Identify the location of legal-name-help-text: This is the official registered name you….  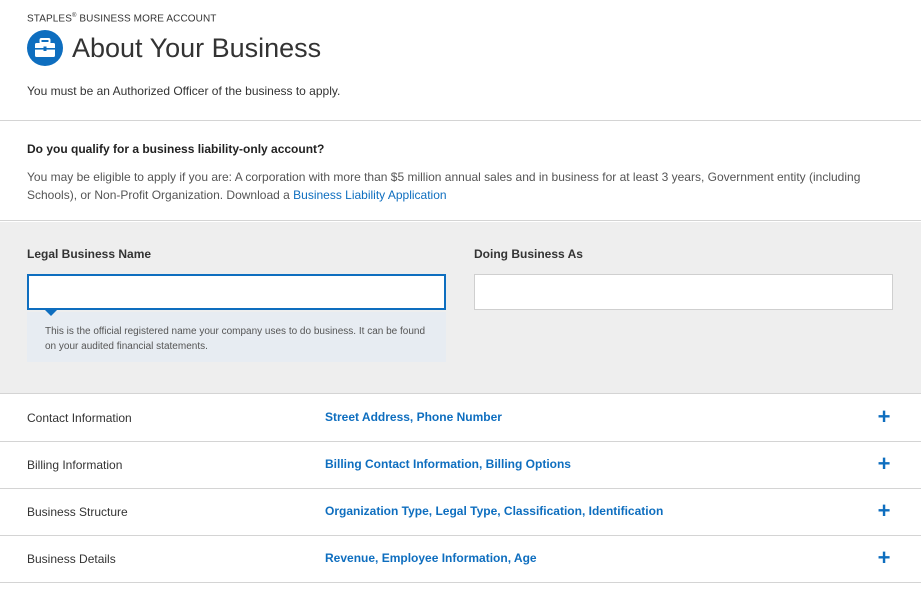
(235, 339).